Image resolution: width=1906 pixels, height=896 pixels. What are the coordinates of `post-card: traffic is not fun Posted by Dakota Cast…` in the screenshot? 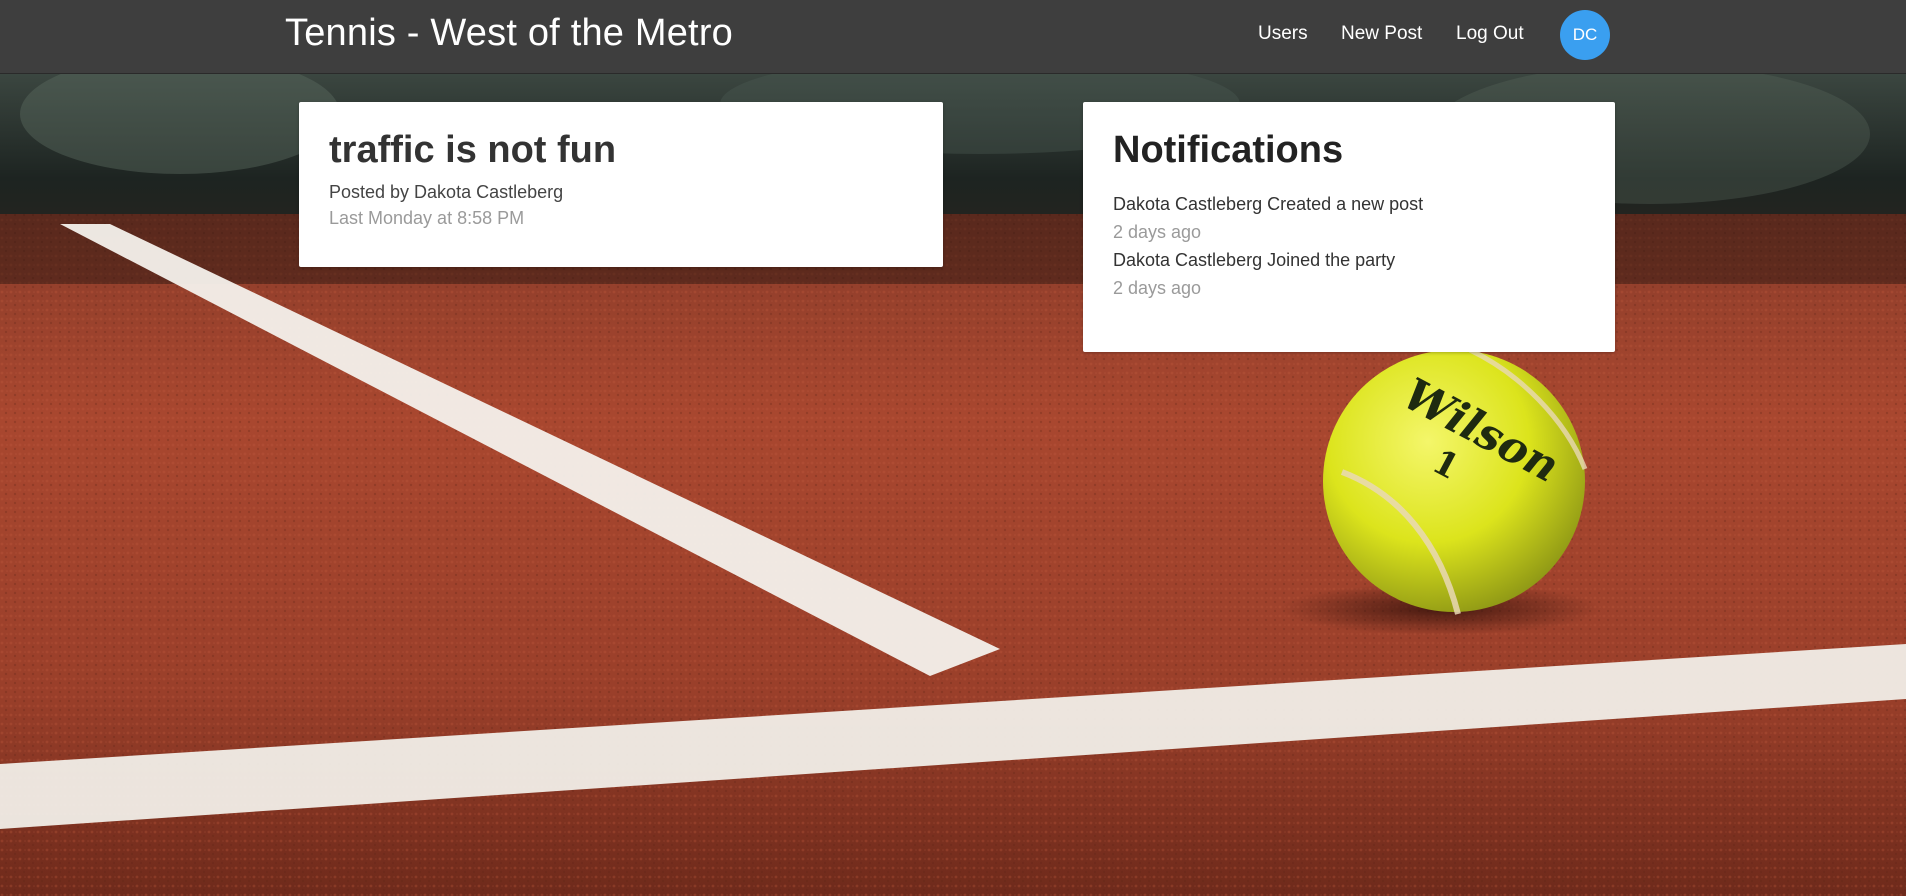 It's located at (621, 184).